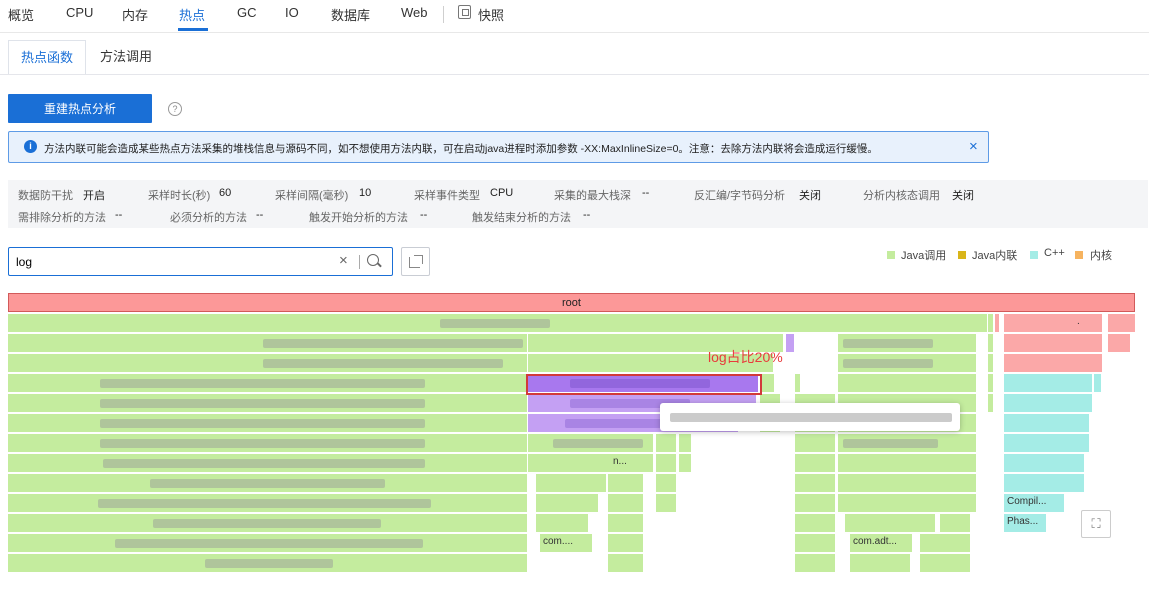  What do you see at coordinates (350, 14) in the screenshot?
I see `nav-tab-database: 数据库` at bounding box center [350, 14].